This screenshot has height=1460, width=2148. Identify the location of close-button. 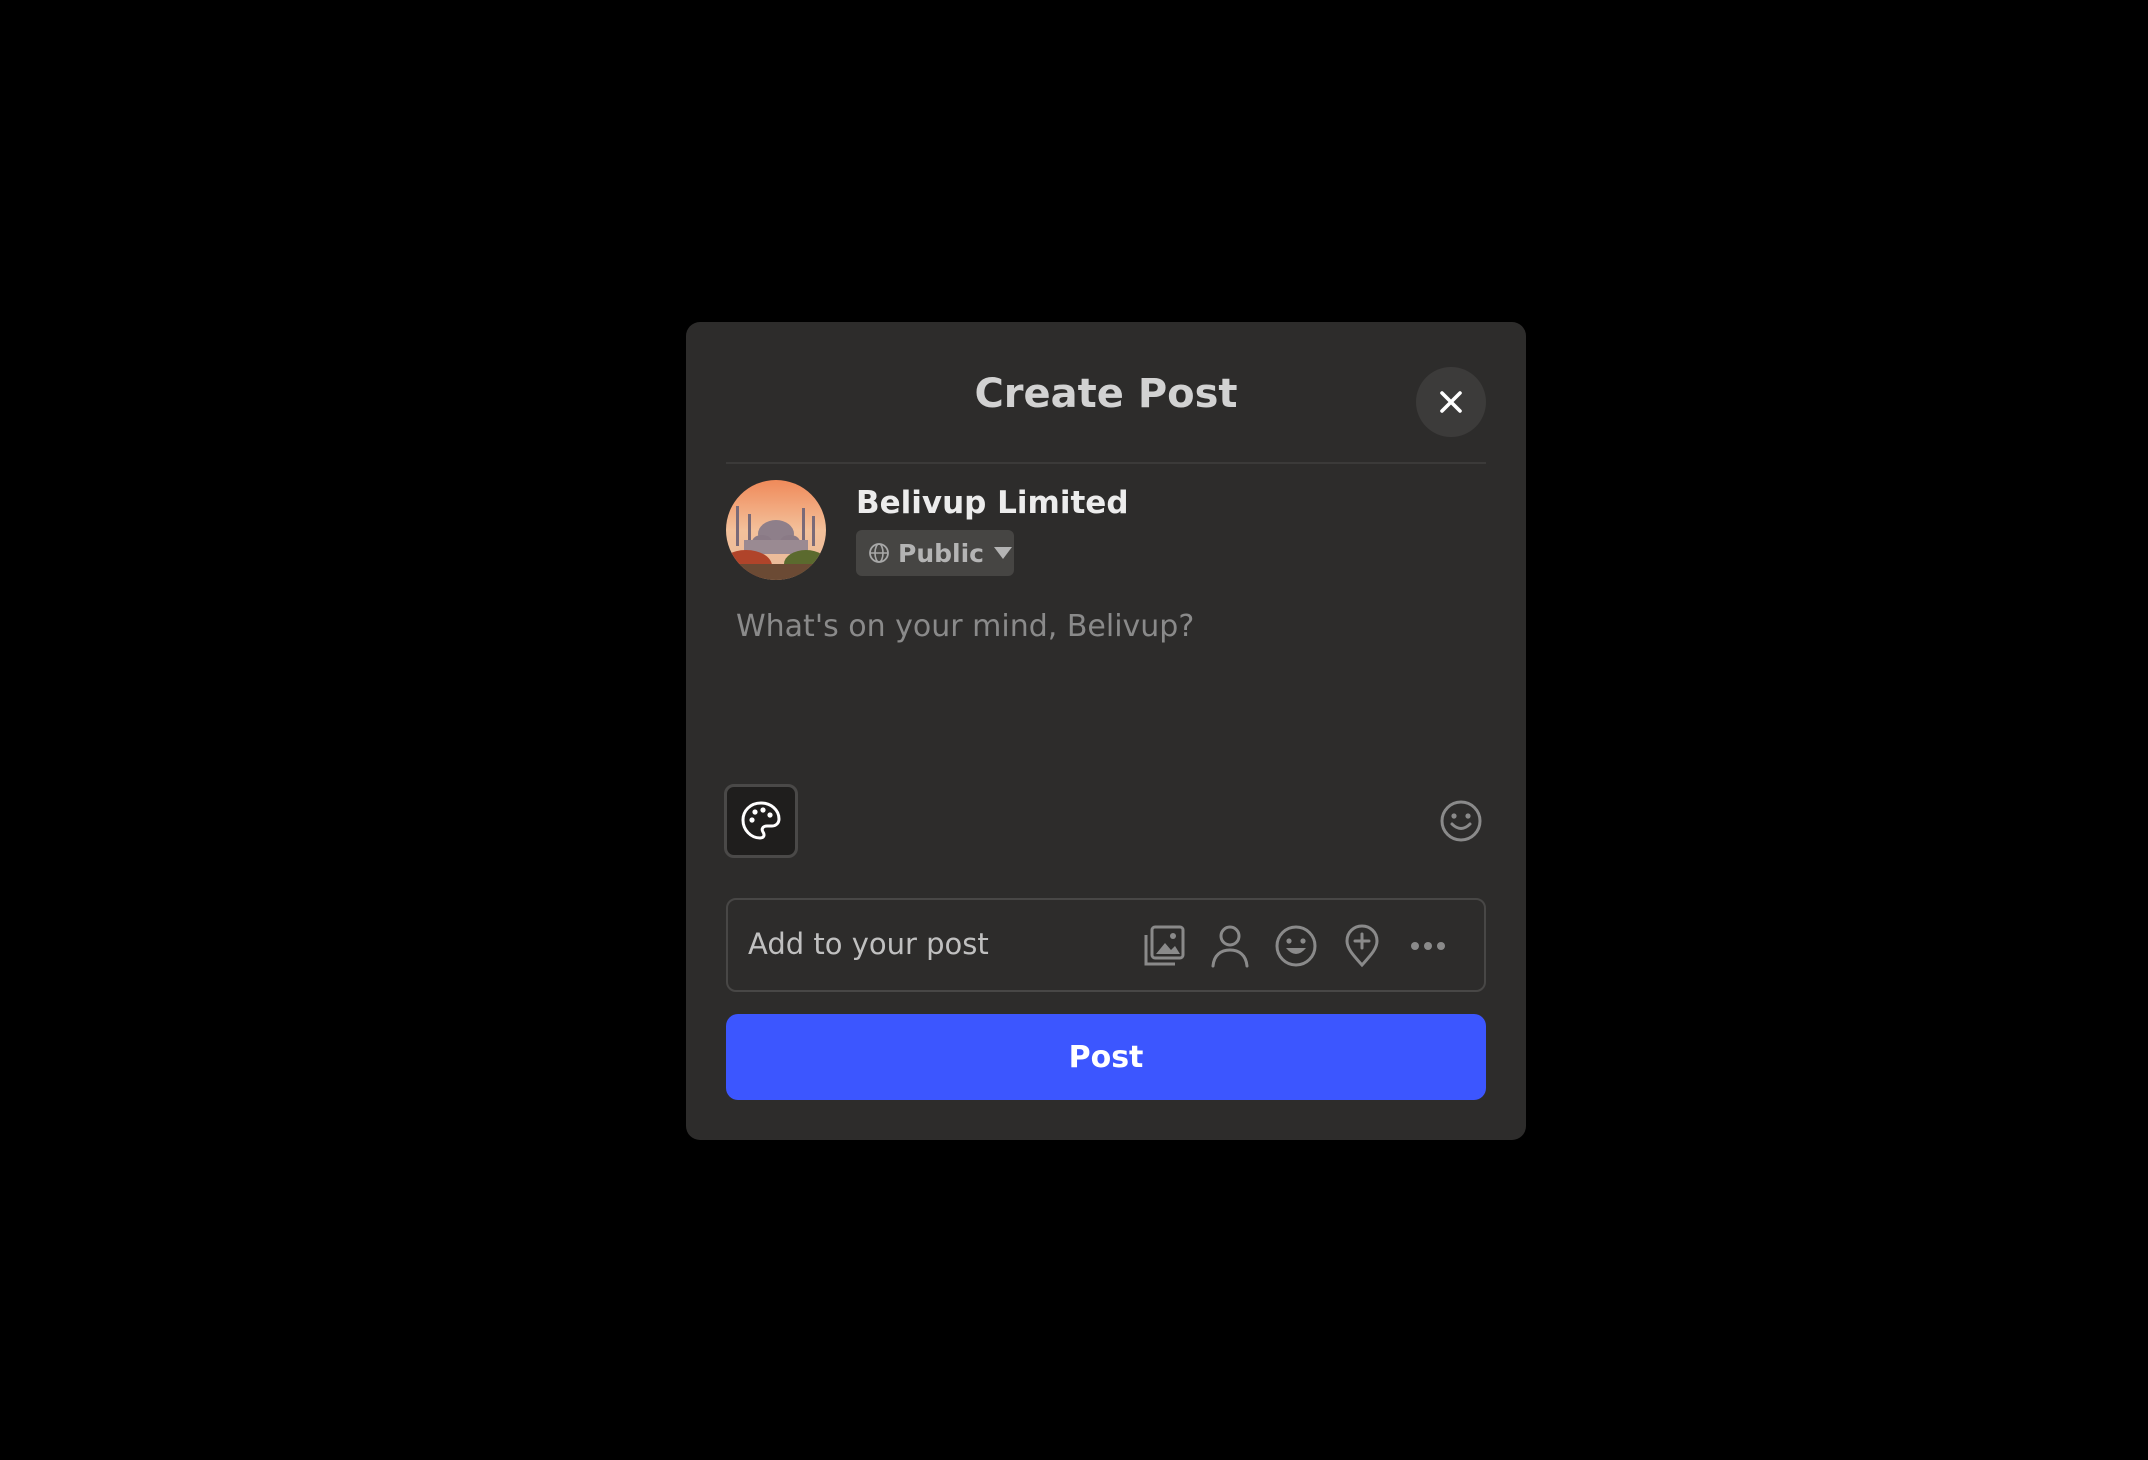
(1451, 402).